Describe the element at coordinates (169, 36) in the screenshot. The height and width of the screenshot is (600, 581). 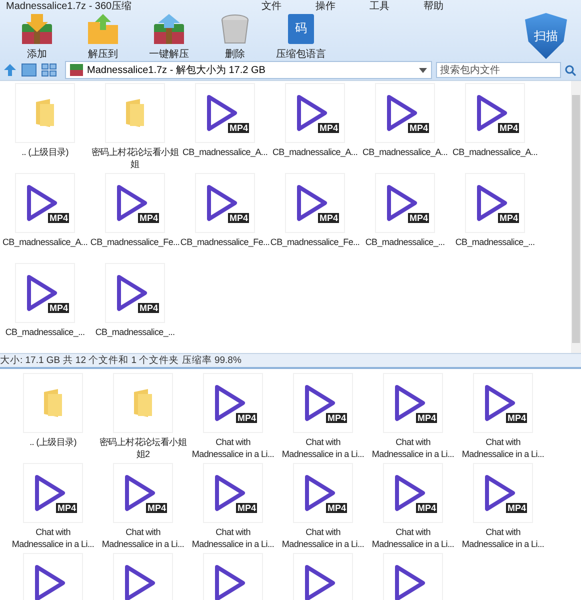
I see `toolbar-button: 一键解压` at that location.